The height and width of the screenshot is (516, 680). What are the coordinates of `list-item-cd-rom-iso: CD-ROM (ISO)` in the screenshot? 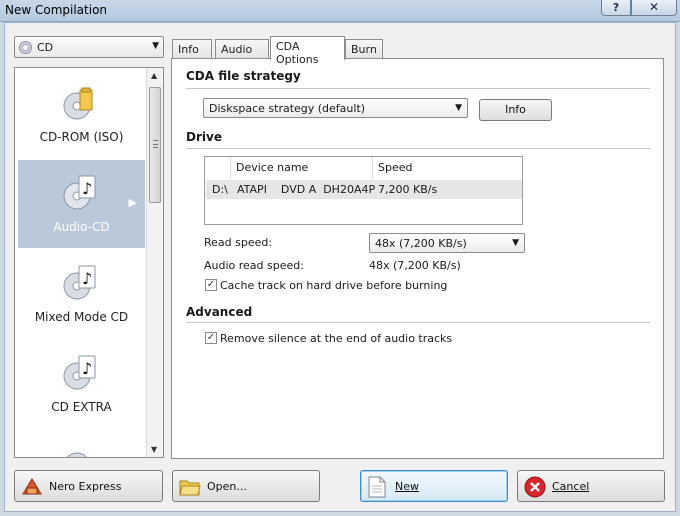 It's located at (81, 114).